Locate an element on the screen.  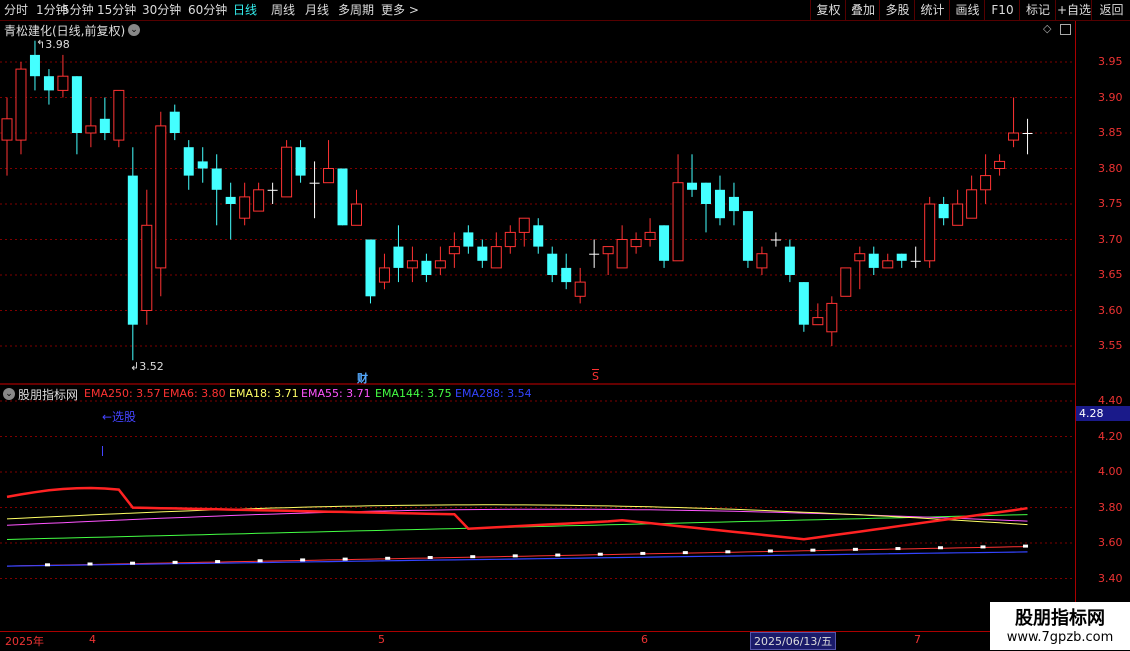
current-value-badge: 4.28 is located at coordinates (1103, 413).